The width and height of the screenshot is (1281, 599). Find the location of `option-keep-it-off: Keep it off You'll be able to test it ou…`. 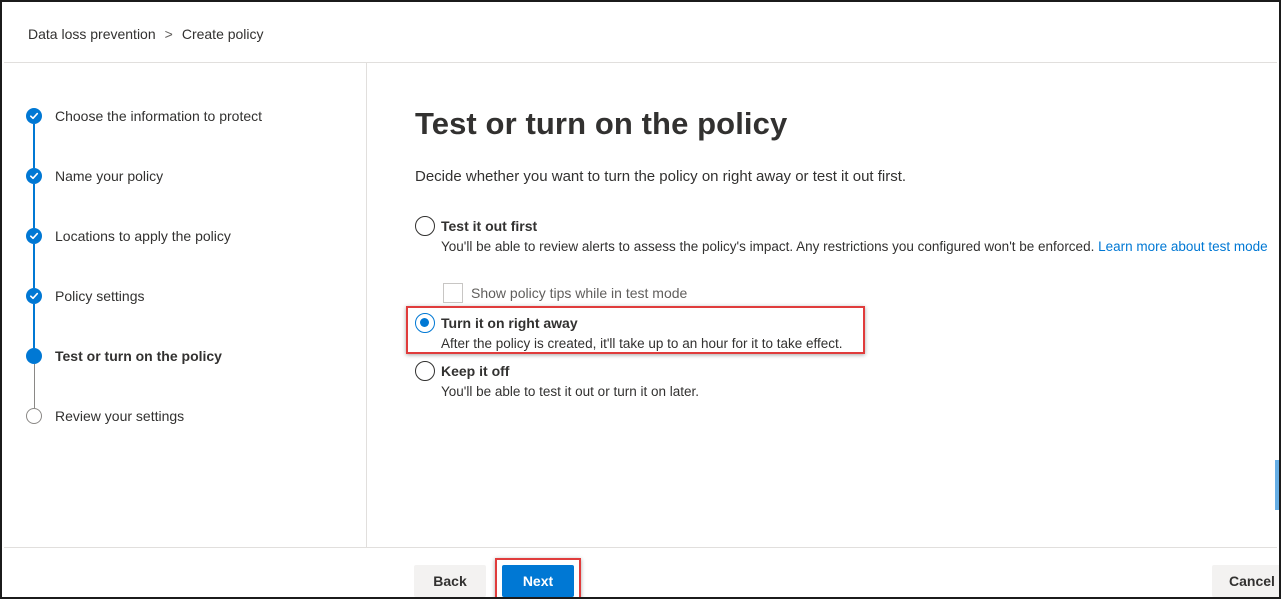

option-keep-it-off: Keep it off You'll be able to test it ou… is located at coordinates (640, 381).